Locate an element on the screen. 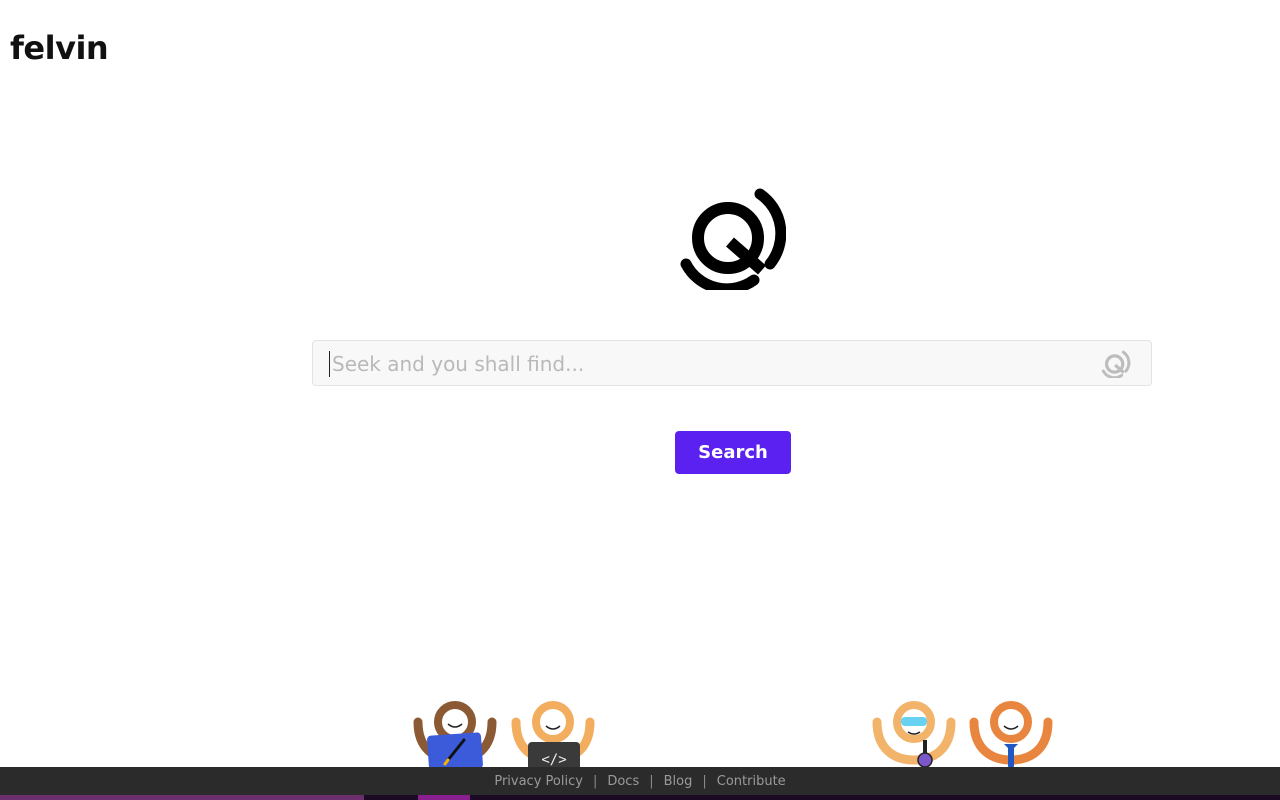 The image size is (1280, 800). search-box is located at coordinates (732, 363).